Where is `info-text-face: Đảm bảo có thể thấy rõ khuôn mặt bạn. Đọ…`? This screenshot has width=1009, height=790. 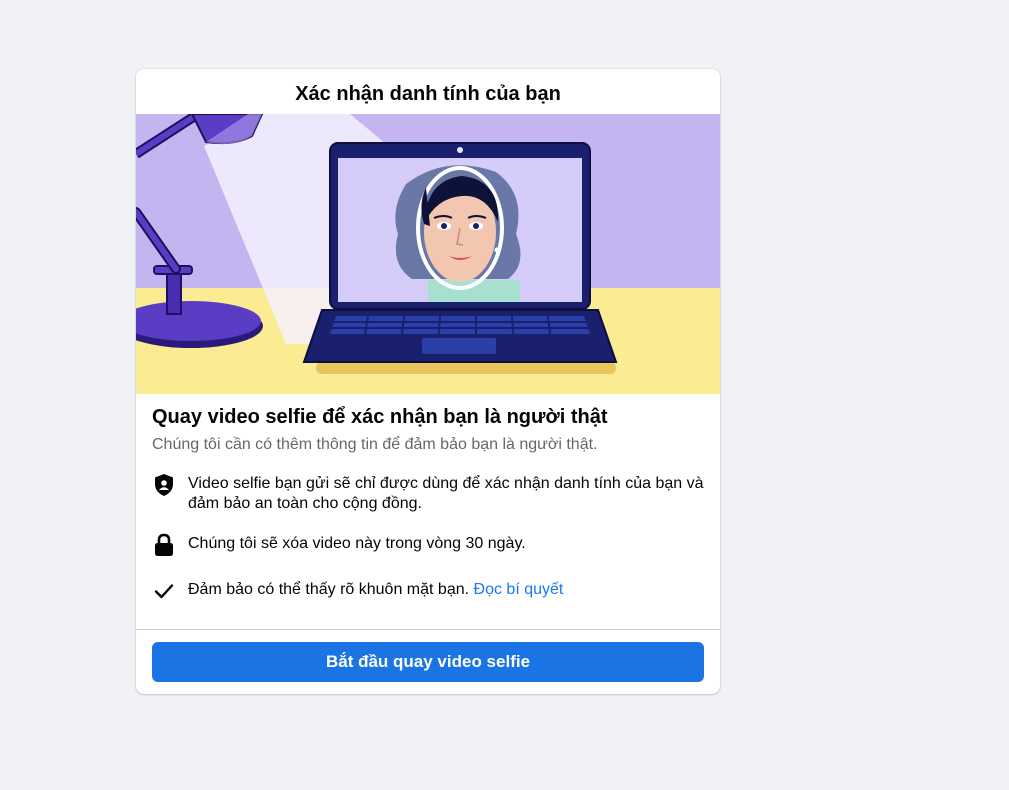 info-text-face: Đảm bảo có thể thấy rõ khuôn mặt bạn. Đọ… is located at coordinates (446, 589).